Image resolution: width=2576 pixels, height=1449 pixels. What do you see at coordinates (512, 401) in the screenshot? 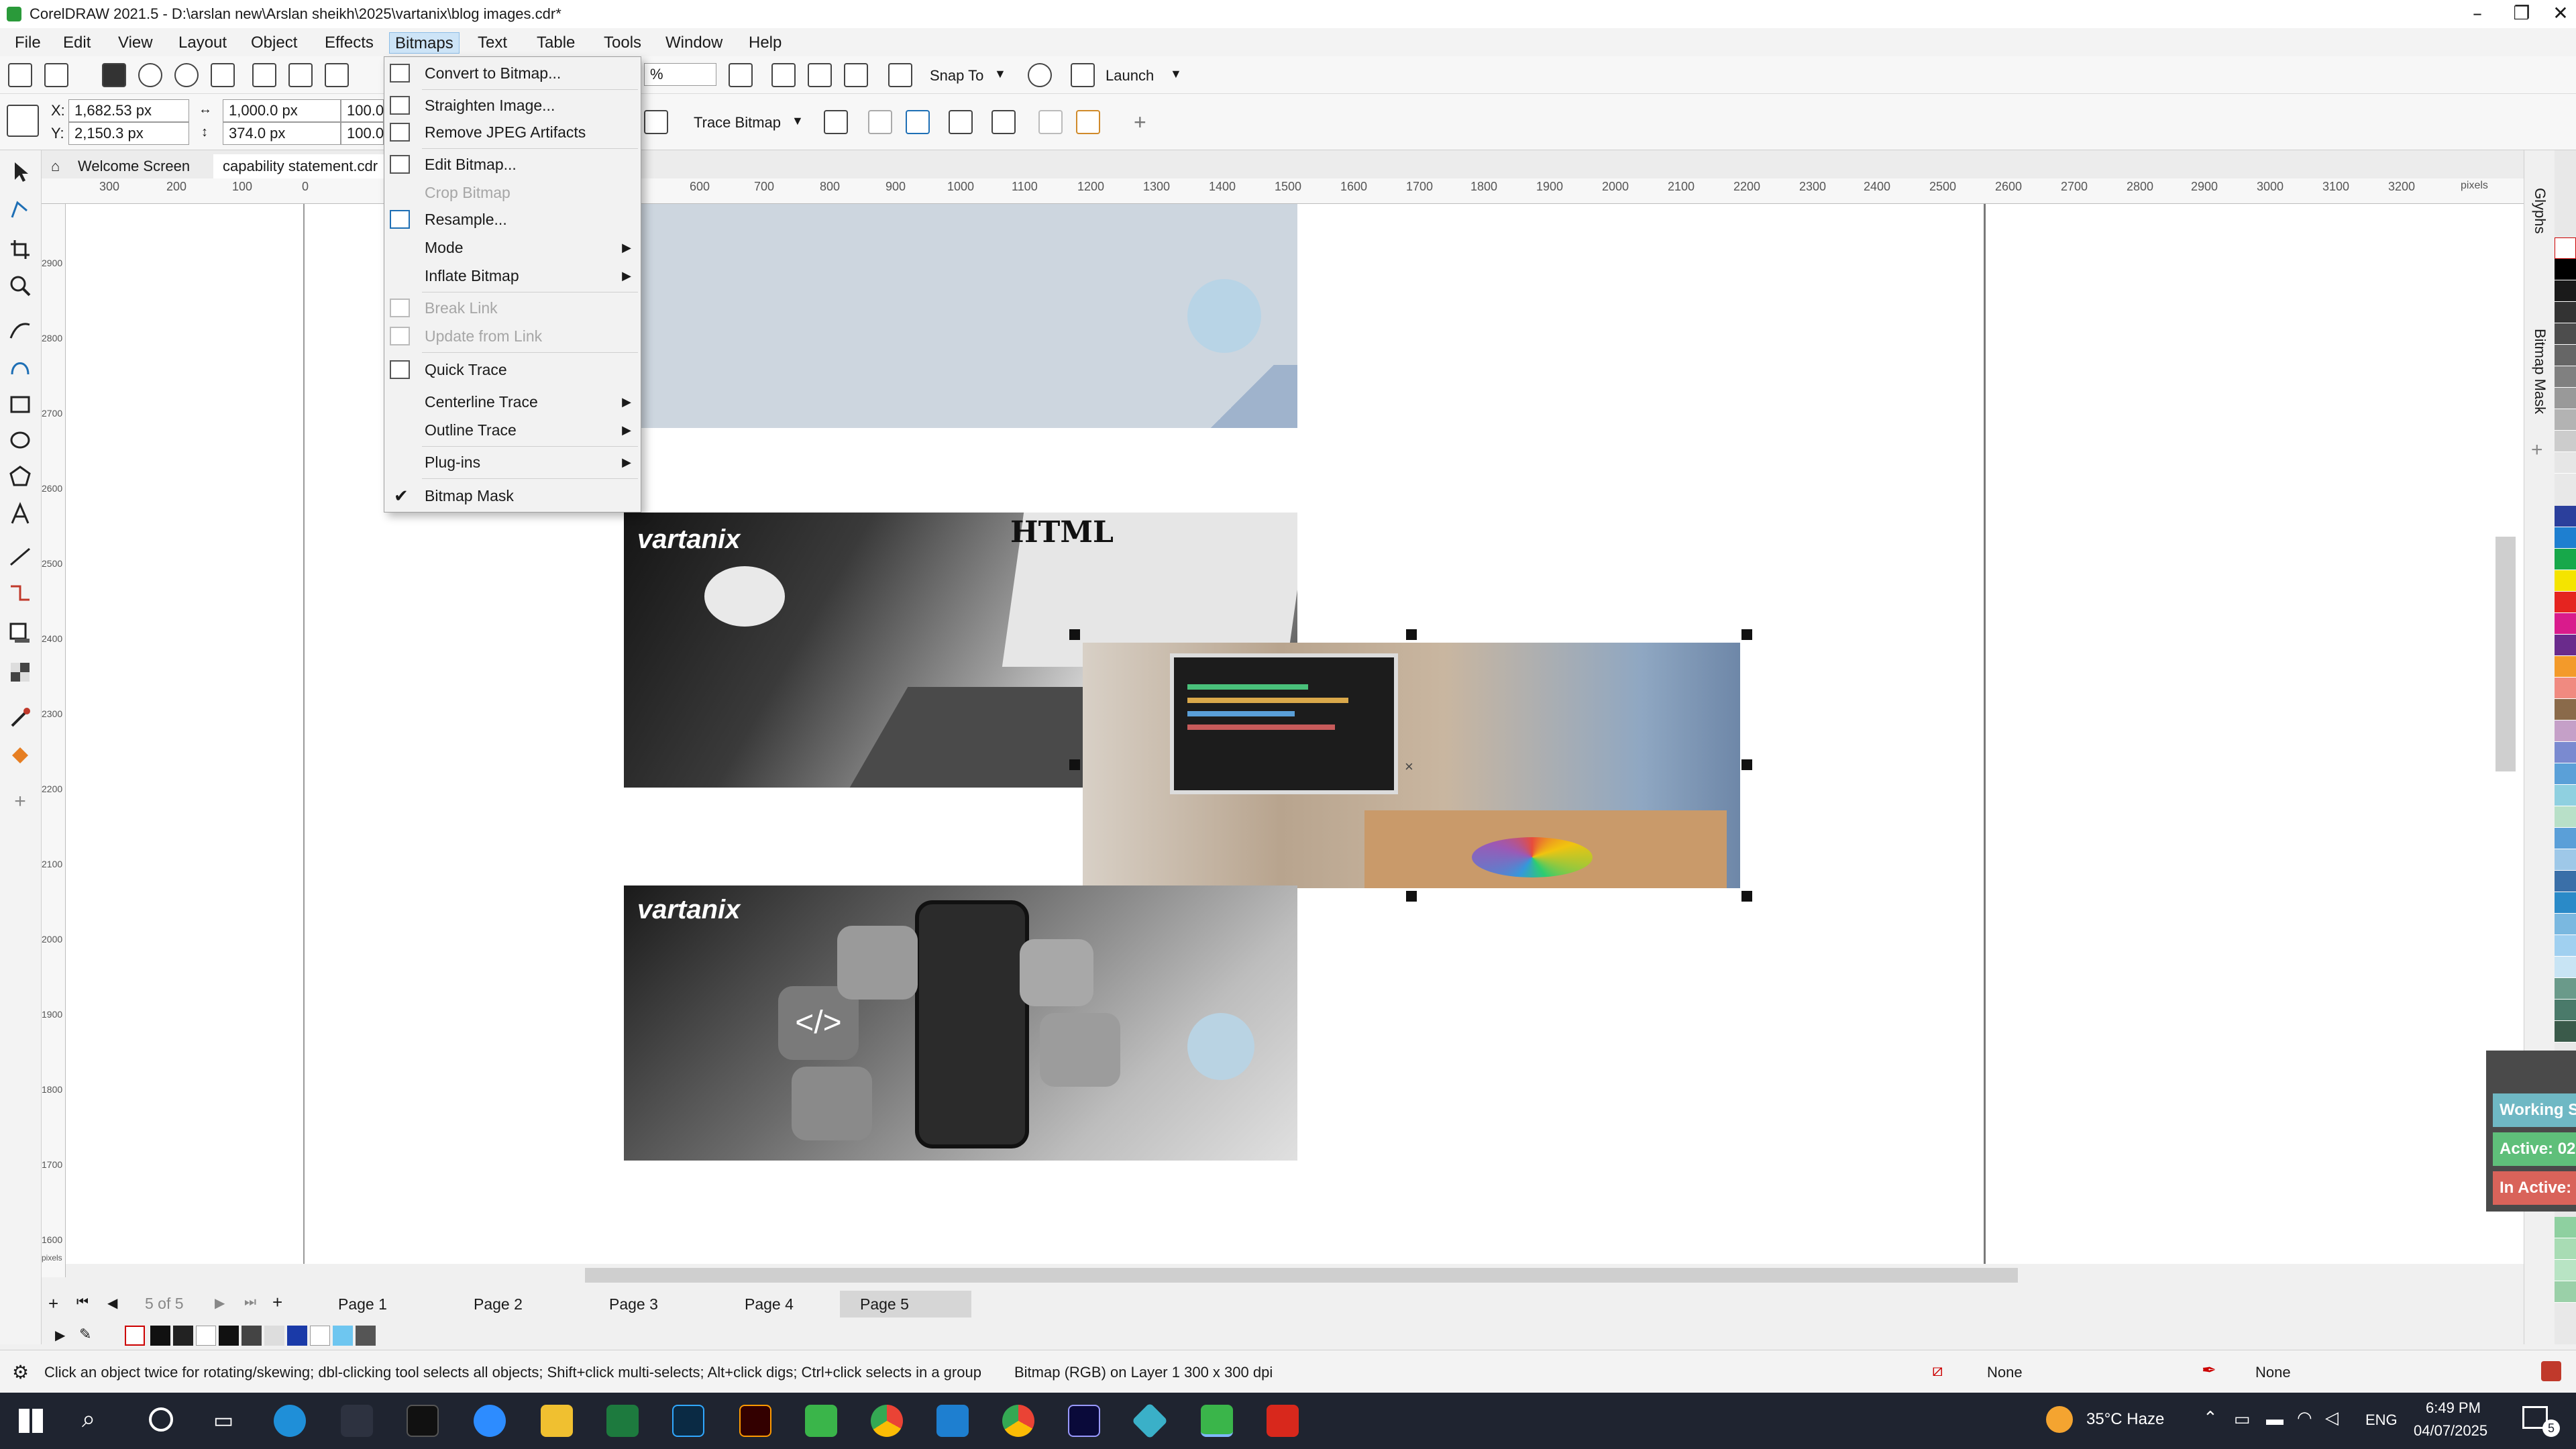
I see `menu-item-centerline-trace: Centerline Trace ▶` at bounding box center [512, 401].